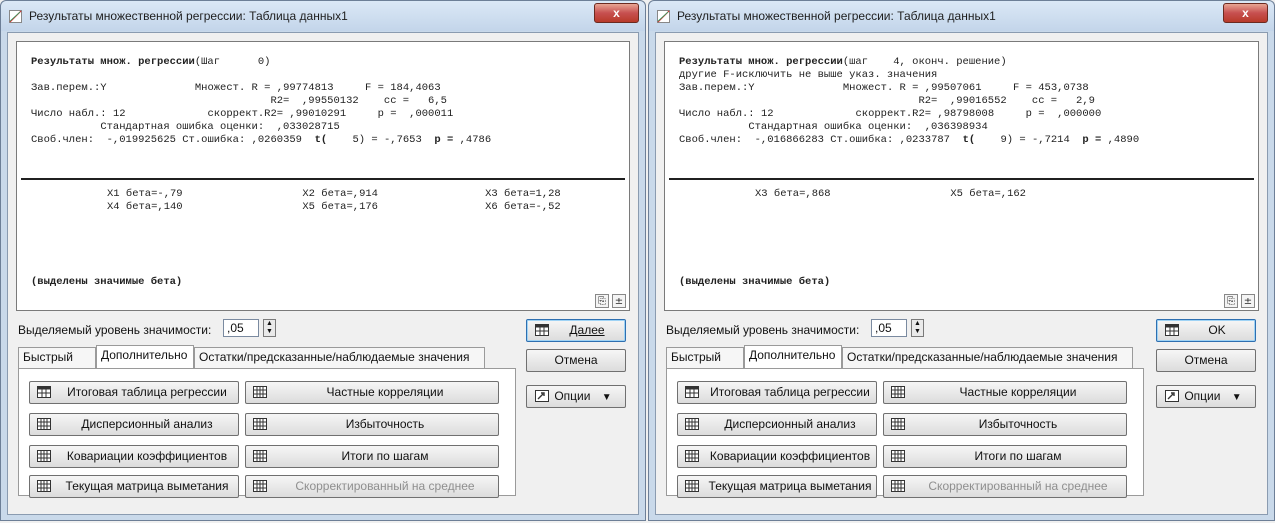 The image size is (1275, 523). What do you see at coordinates (988, 194) in the screenshot?
I see `beta-item: X5 бета=,162` at bounding box center [988, 194].